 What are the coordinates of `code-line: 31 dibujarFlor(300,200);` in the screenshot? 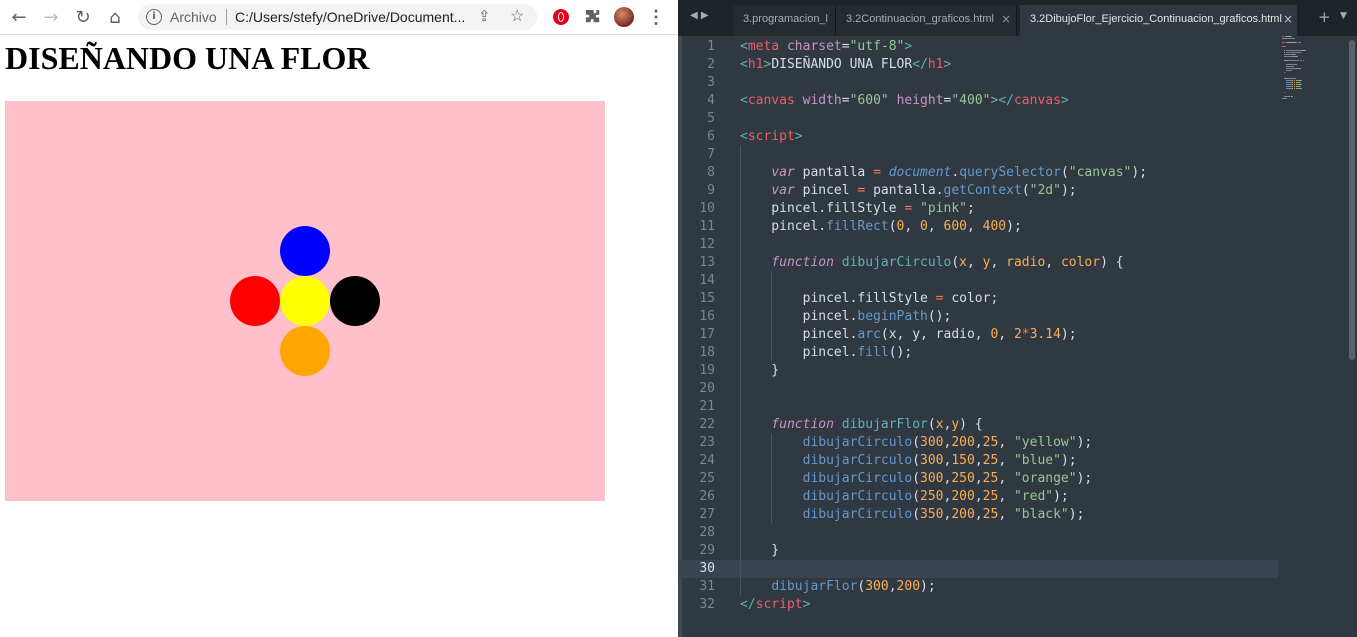 It's located at (978, 587).